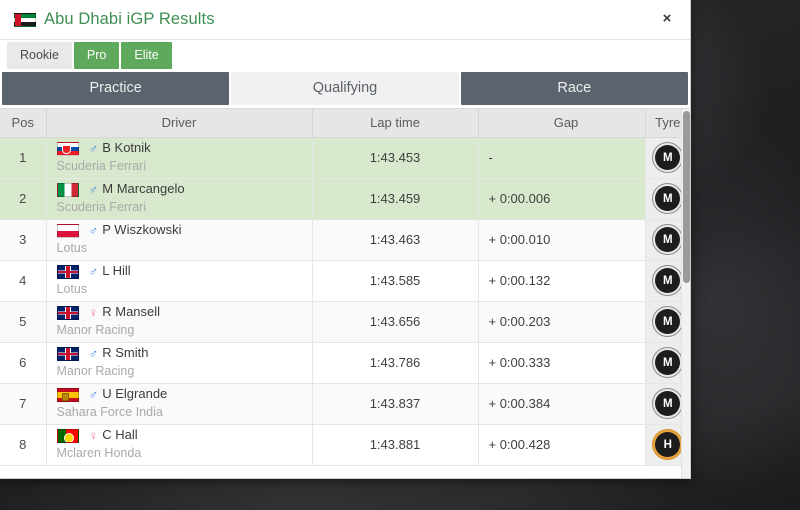 This screenshot has height=510, width=800. Describe the element at coordinates (179, 199) in the screenshot. I see `cell-driver: ♂ M Marcangelo Scuderia Ferrari` at that location.